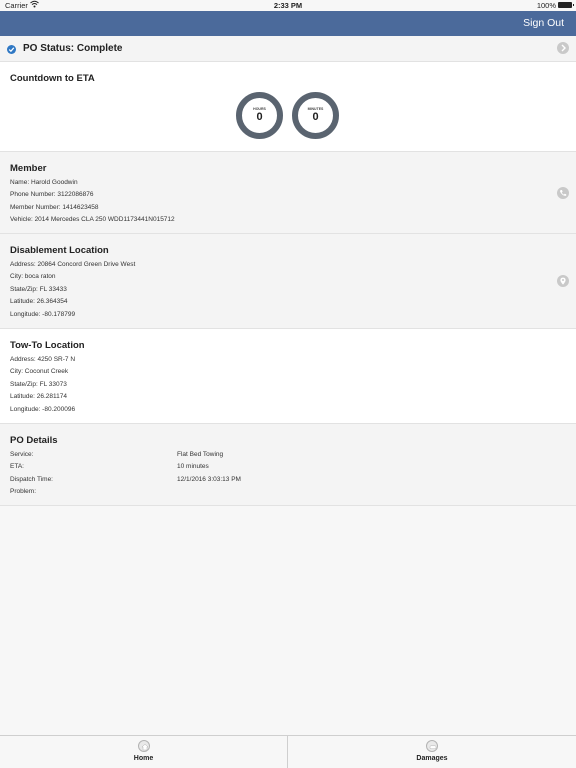 This screenshot has width=576, height=768. Describe the element at coordinates (47, 345) in the screenshot. I see `tow-to-title: Tow-To Location` at that location.